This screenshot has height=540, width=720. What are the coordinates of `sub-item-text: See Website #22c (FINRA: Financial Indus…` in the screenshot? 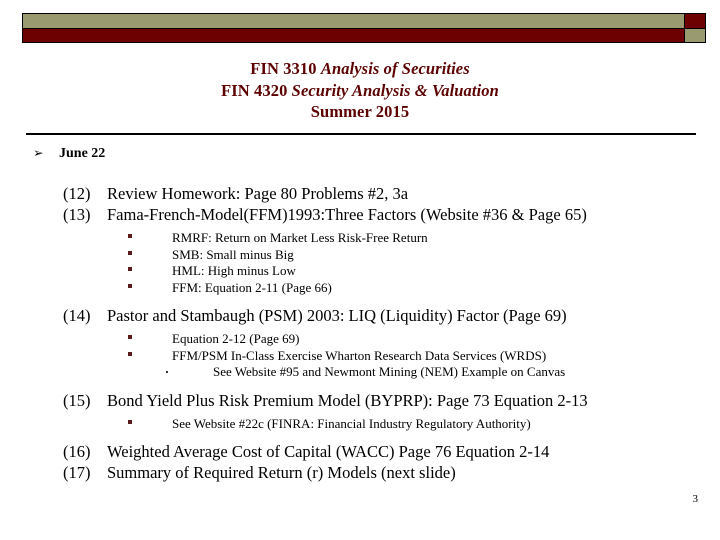 It's located at (351, 423).